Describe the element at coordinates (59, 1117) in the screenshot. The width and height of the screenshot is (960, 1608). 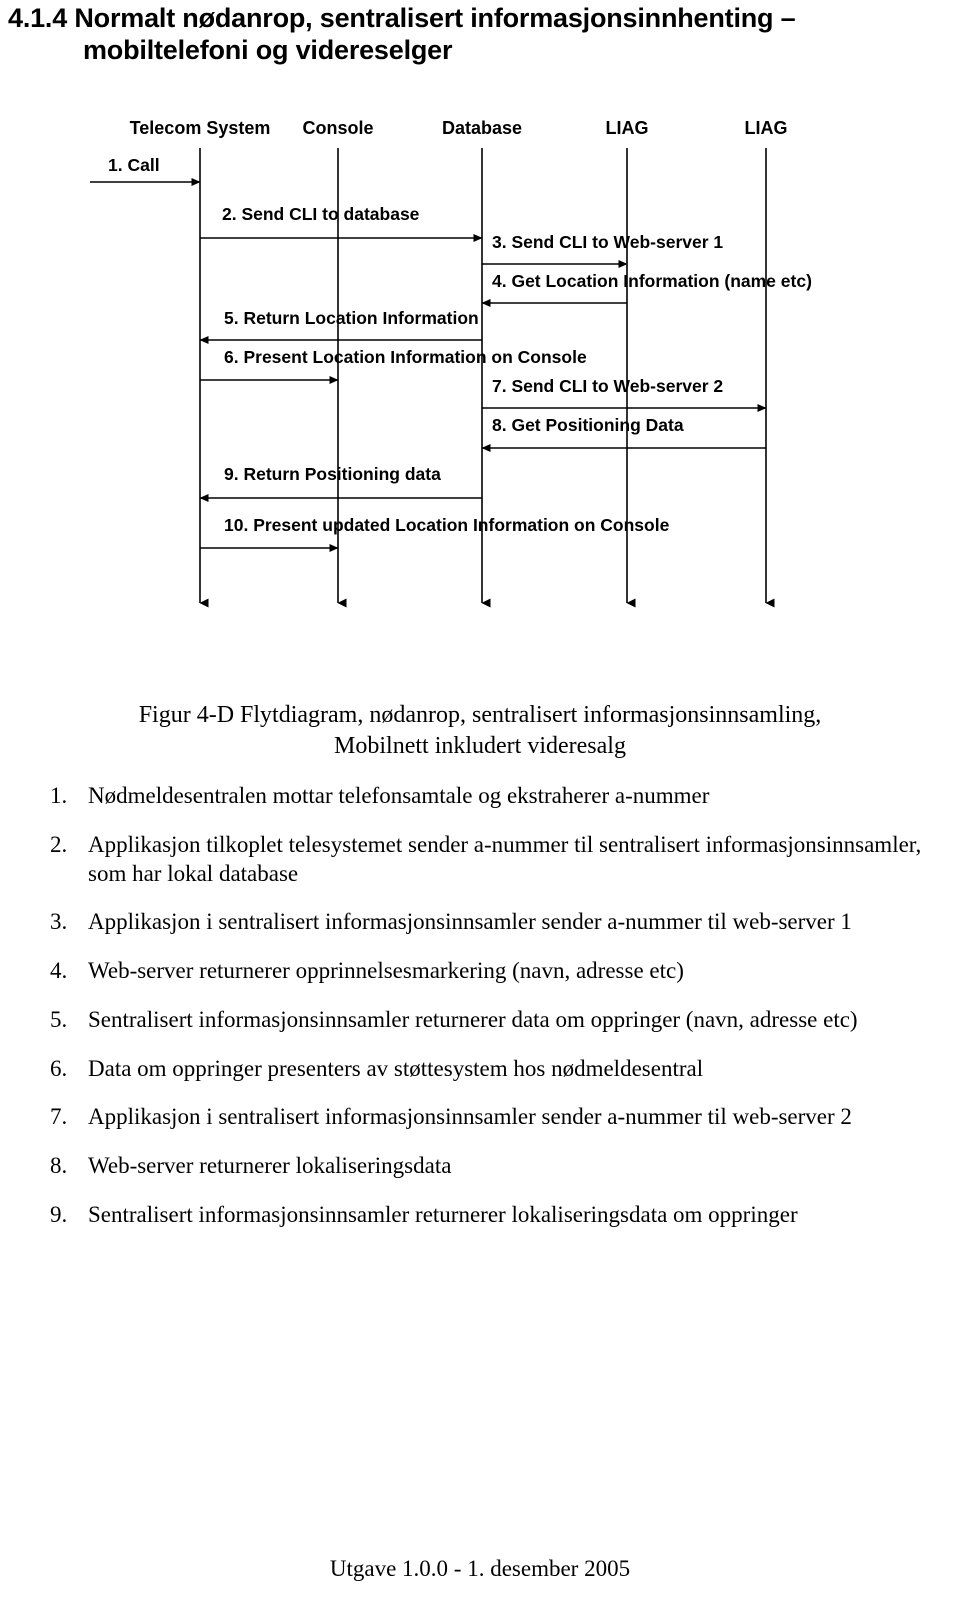
I see `list-item-number: 7.` at that location.